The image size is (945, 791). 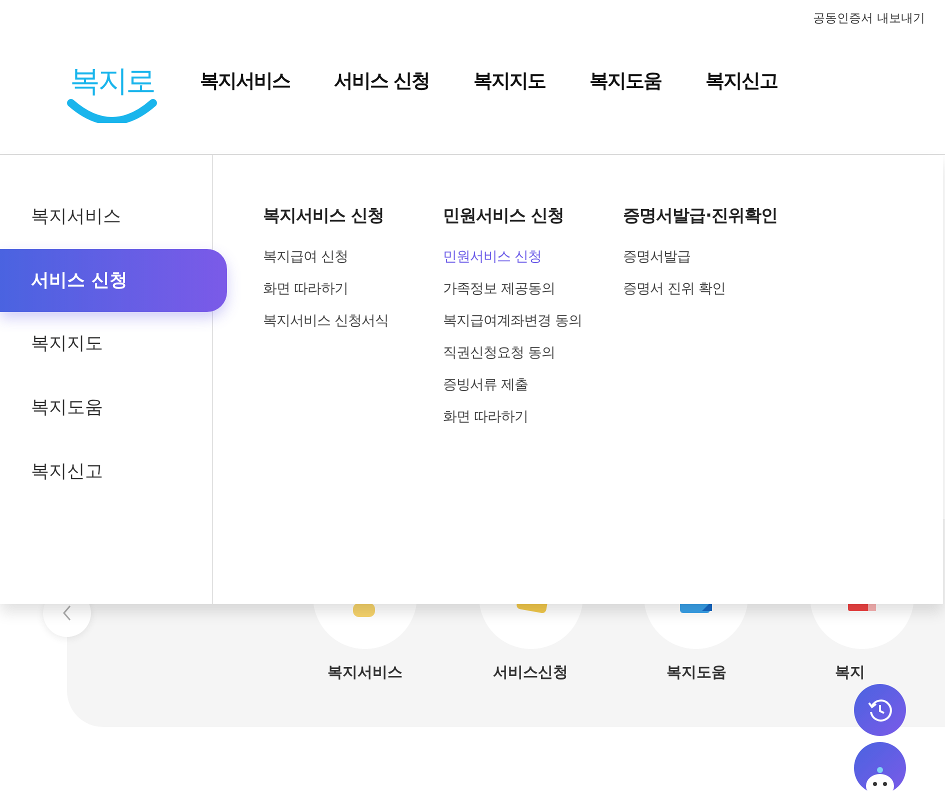 What do you see at coordinates (700, 216) in the screenshot?
I see `submenu-heading: 증명서발급·진위확인` at bounding box center [700, 216].